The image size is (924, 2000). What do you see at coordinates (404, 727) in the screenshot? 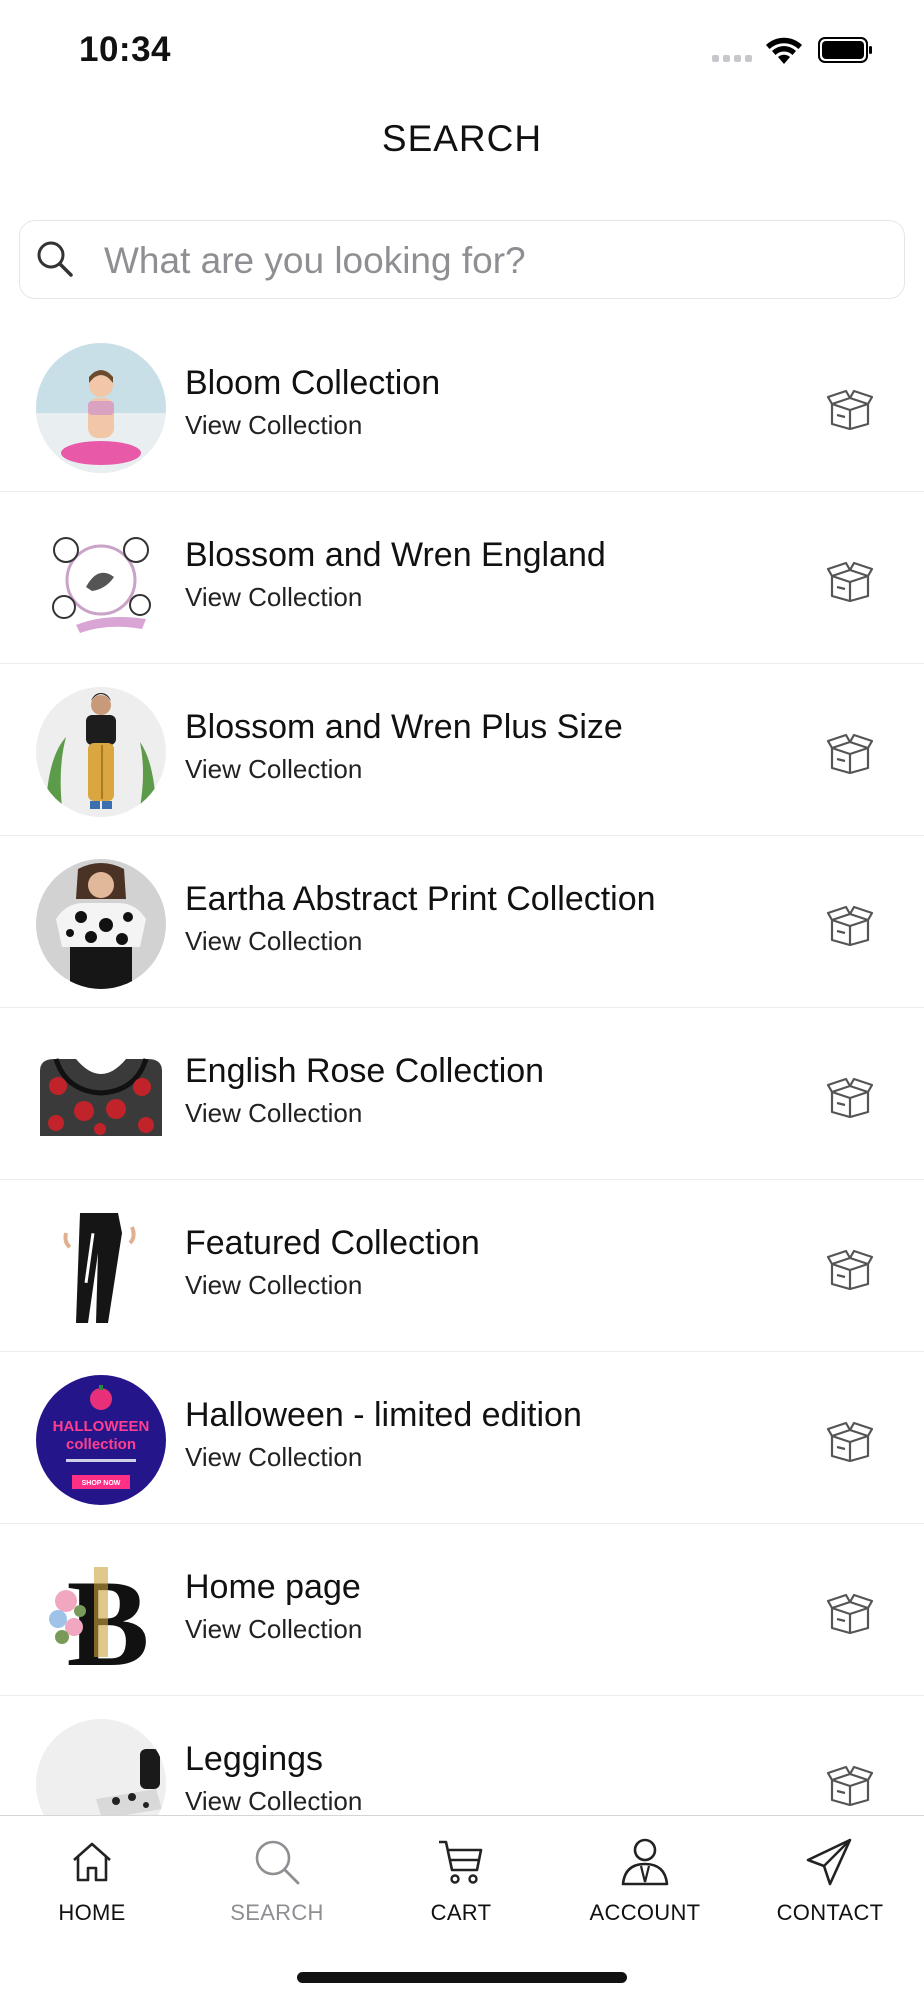
I see `collection-title: Blossom and Wren Plus Size` at bounding box center [404, 727].